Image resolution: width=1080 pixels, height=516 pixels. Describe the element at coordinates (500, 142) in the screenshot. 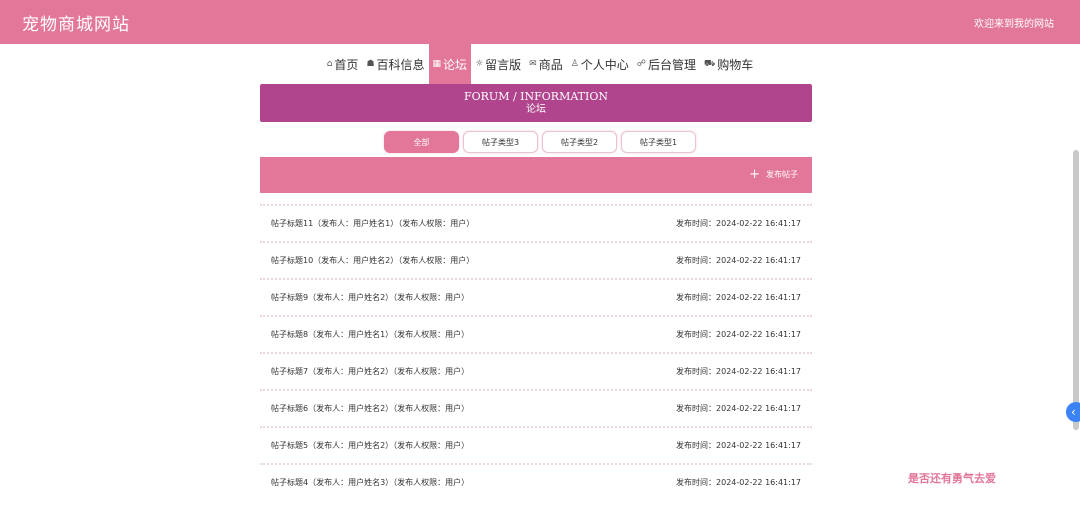

I see `tab-type3: 帖子类型3` at that location.